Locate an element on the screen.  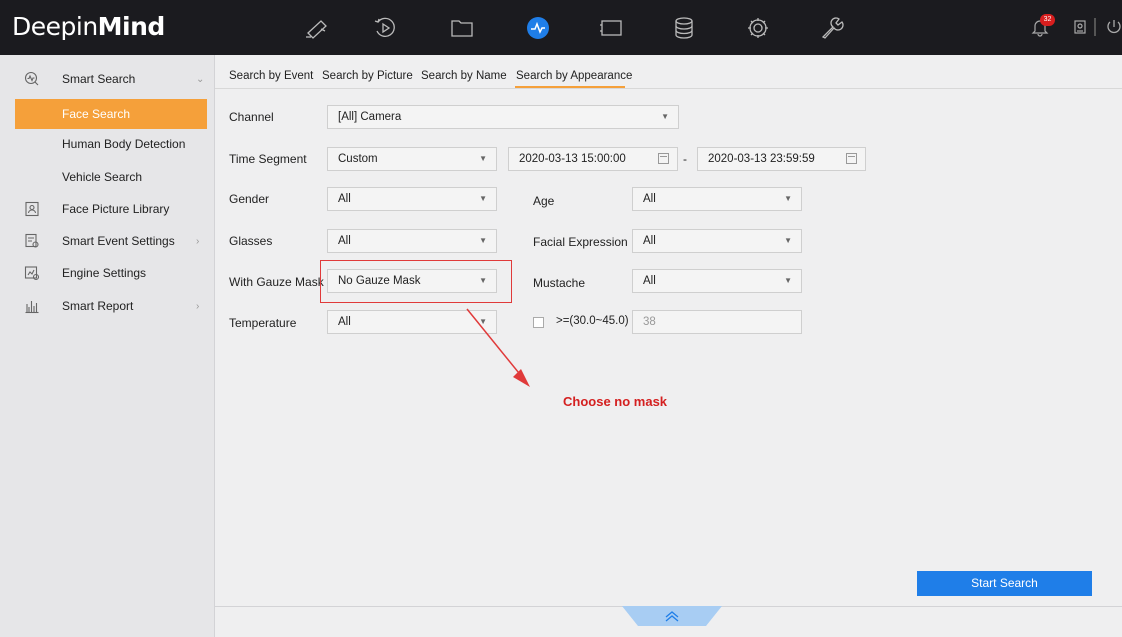
app-logo: DeepinMind is located at coordinates (88, 26).